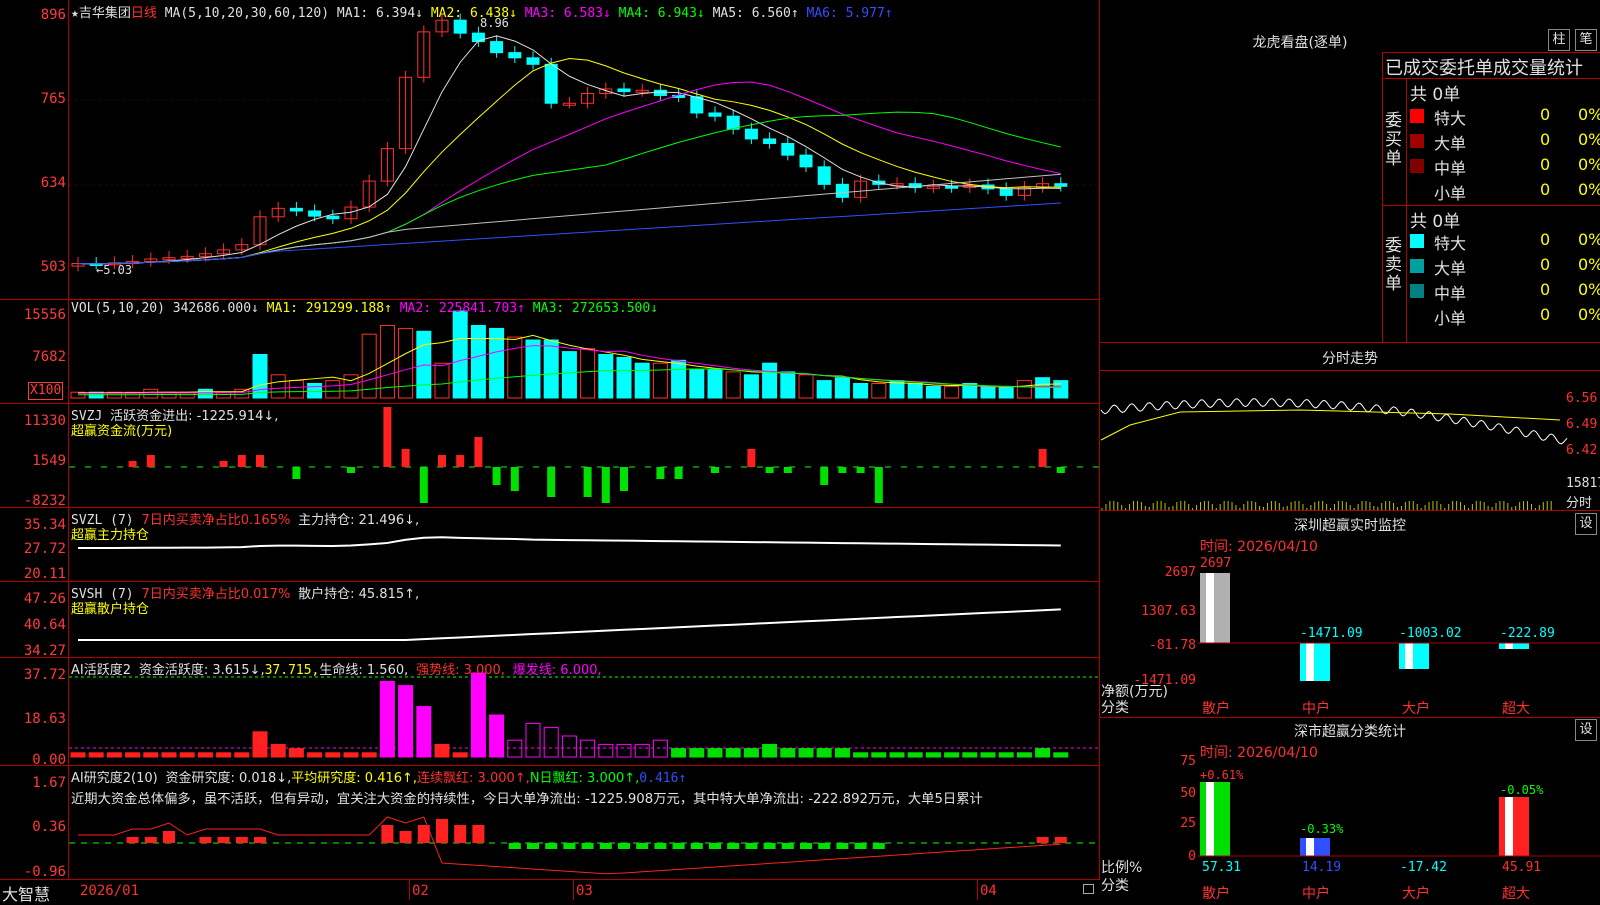 The height and width of the screenshot is (905, 1600). Describe the element at coordinates (1172, 645) in the screenshot. I see `sz-axis-2: -81.78` at that location.